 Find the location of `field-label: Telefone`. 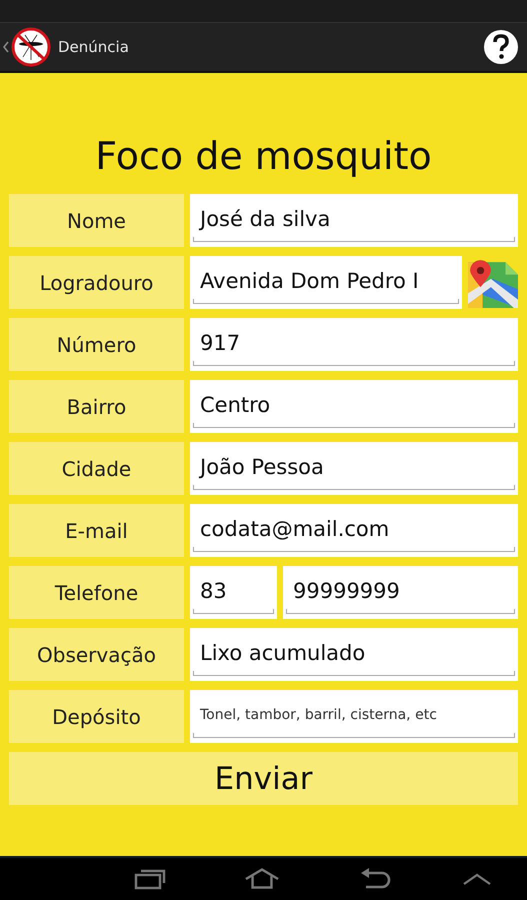

field-label: Telefone is located at coordinates (96, 592).